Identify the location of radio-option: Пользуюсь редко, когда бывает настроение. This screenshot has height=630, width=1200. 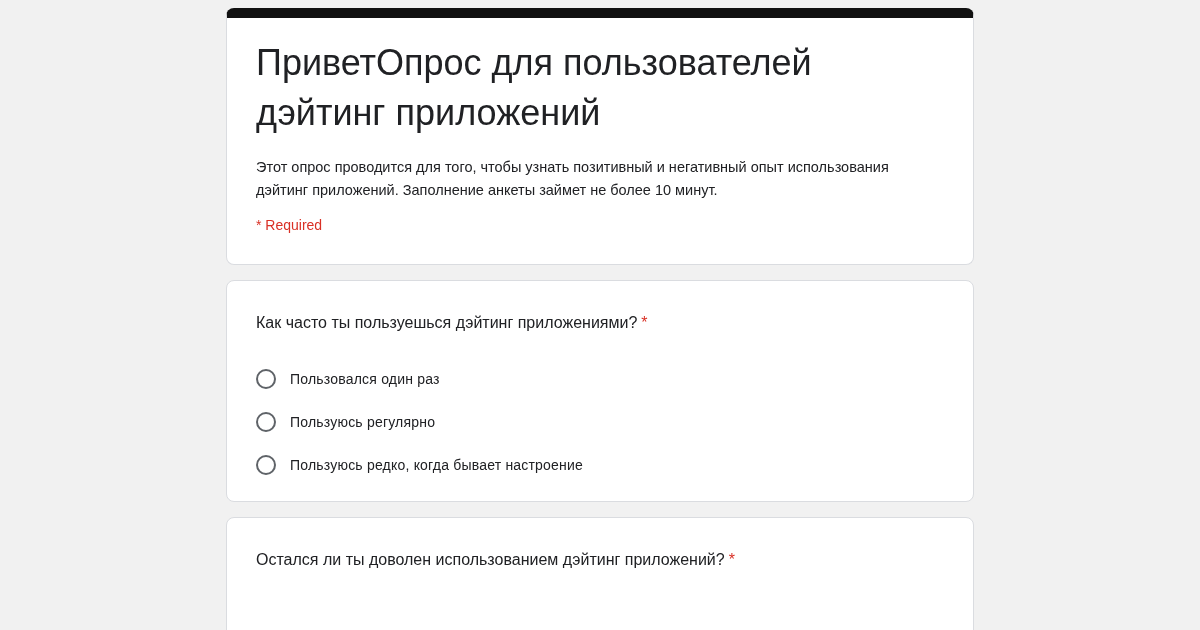
(600, 465).